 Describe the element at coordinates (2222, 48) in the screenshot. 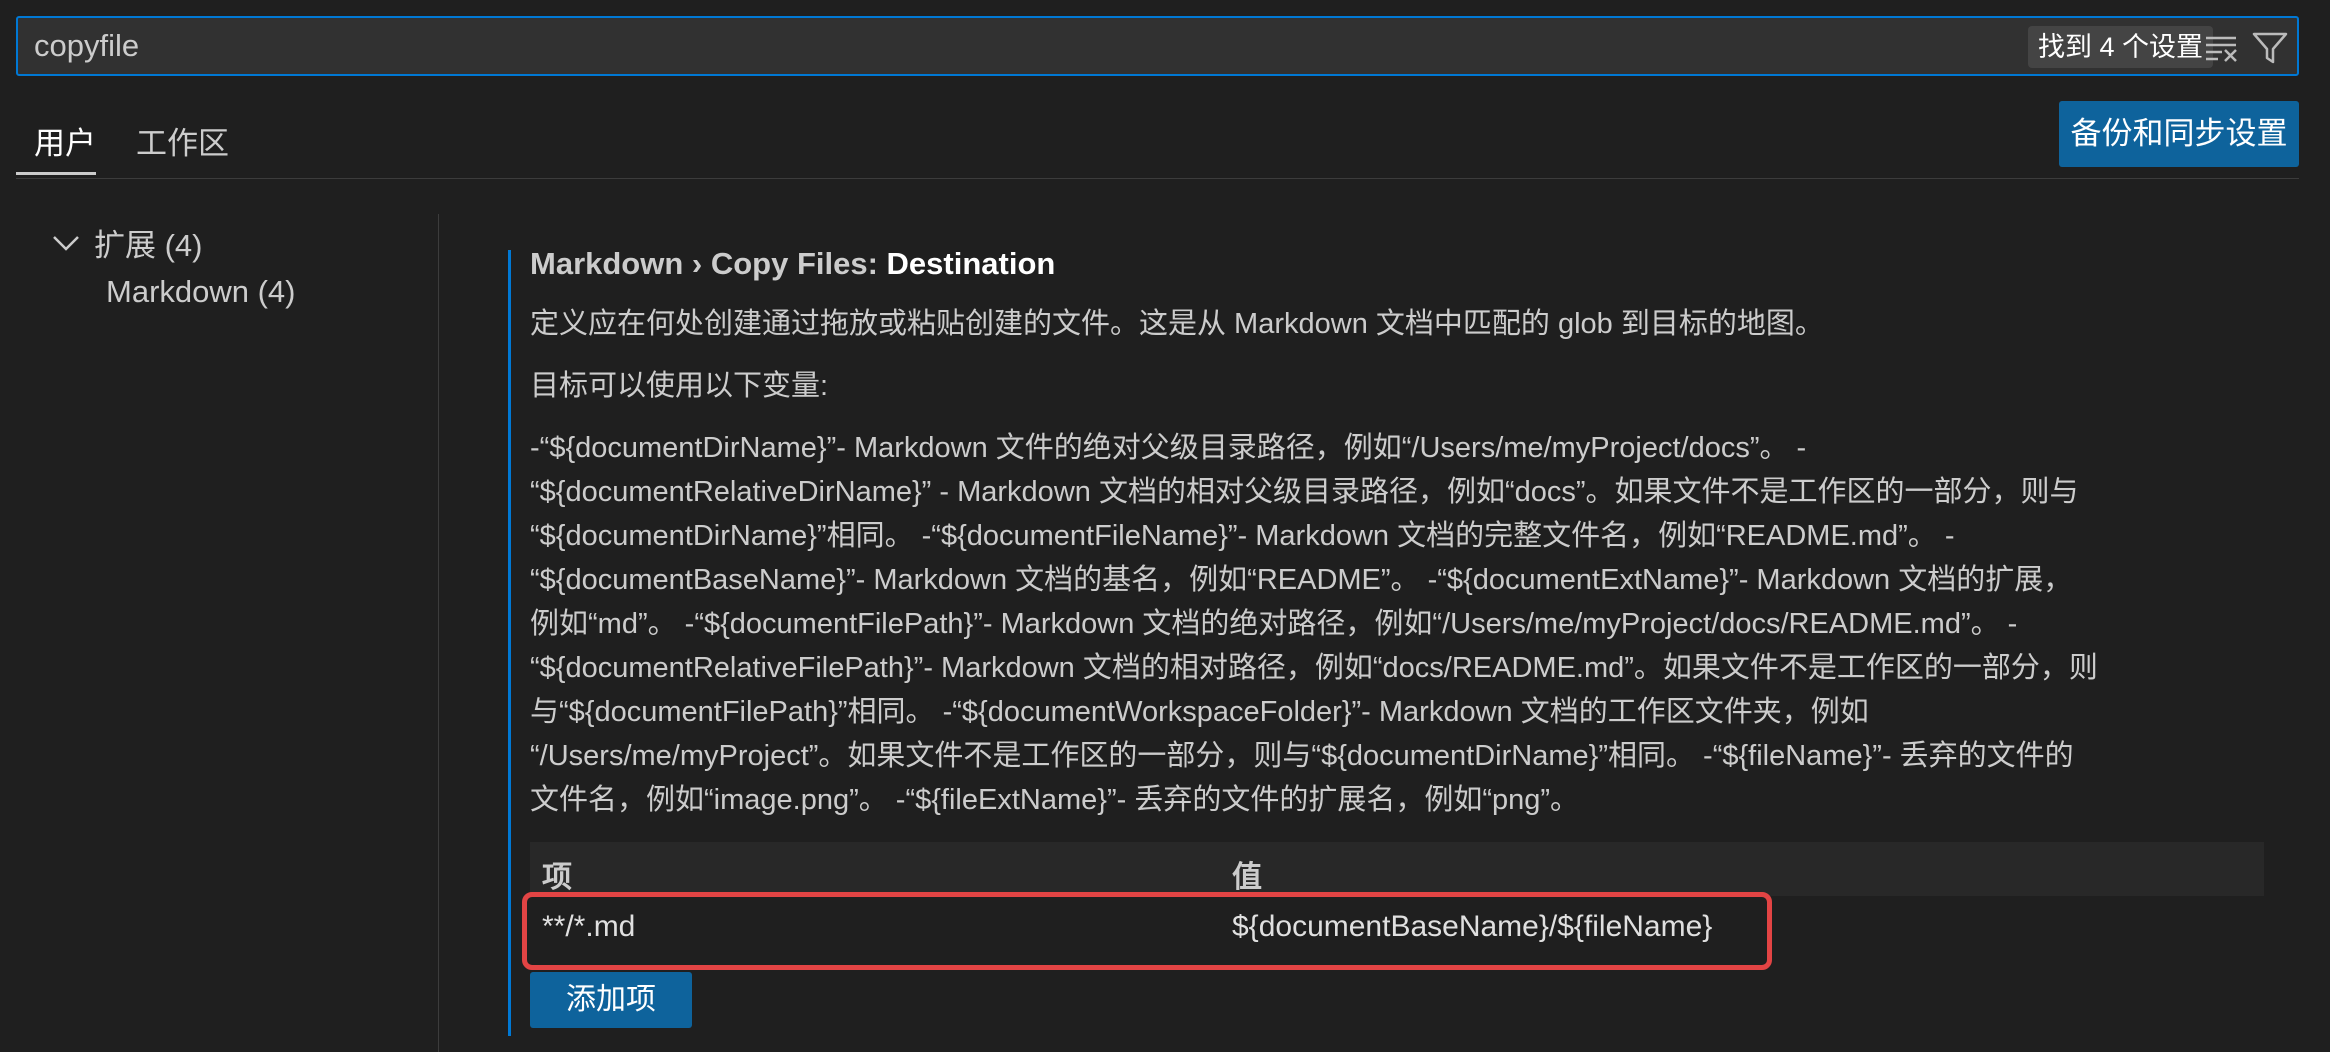

I see `clear-filter-icon` at that location.